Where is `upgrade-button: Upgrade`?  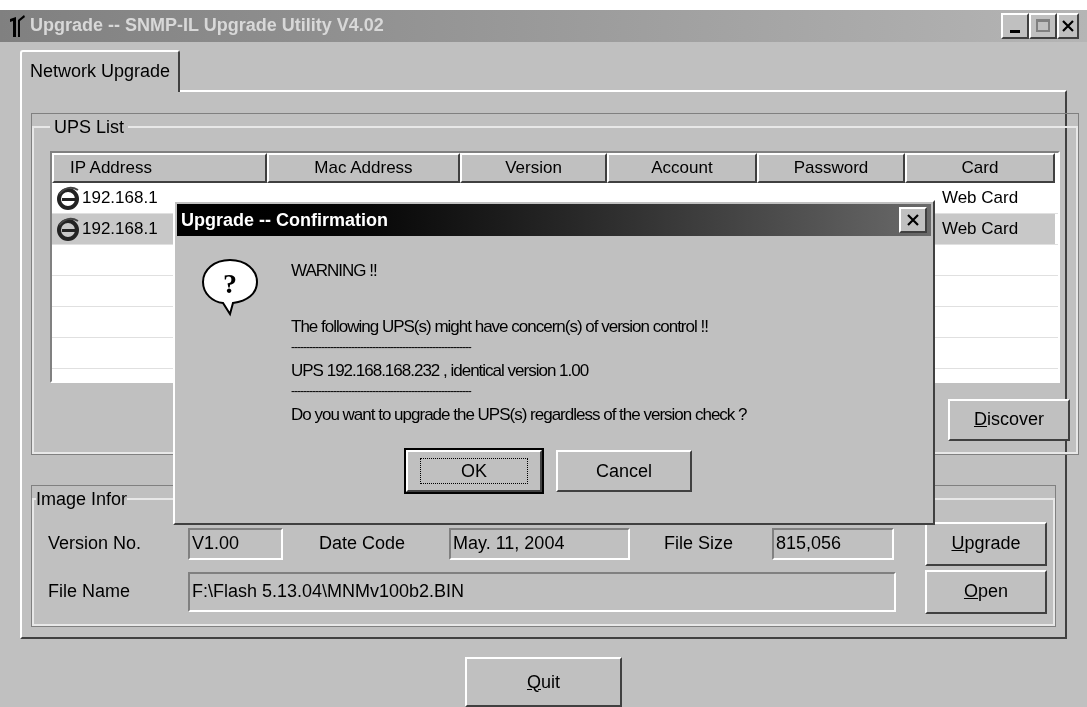
upgrade-button: Upgrade is located at coordinates (986, 543).